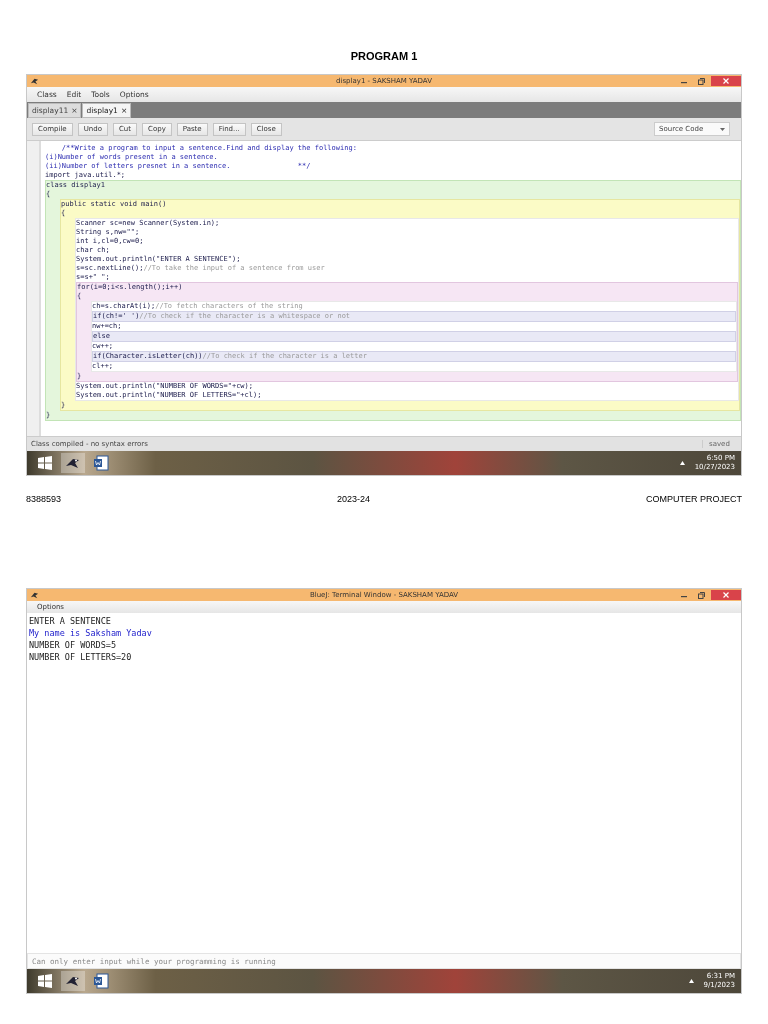 The image size is (768, 1024). I want to click on output-line: NUMBER OF LETTERS=20, so click(81, 657).